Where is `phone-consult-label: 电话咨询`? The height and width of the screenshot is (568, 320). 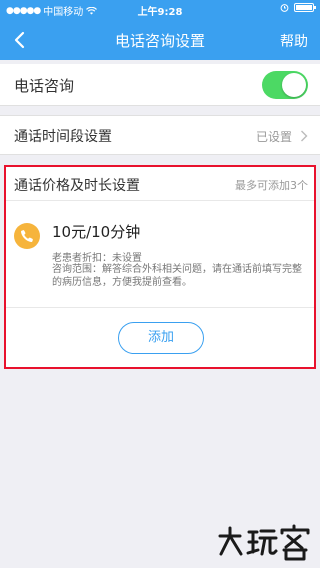
phone-consult-label: 电话咨询 is located at coordinates (44, 86).